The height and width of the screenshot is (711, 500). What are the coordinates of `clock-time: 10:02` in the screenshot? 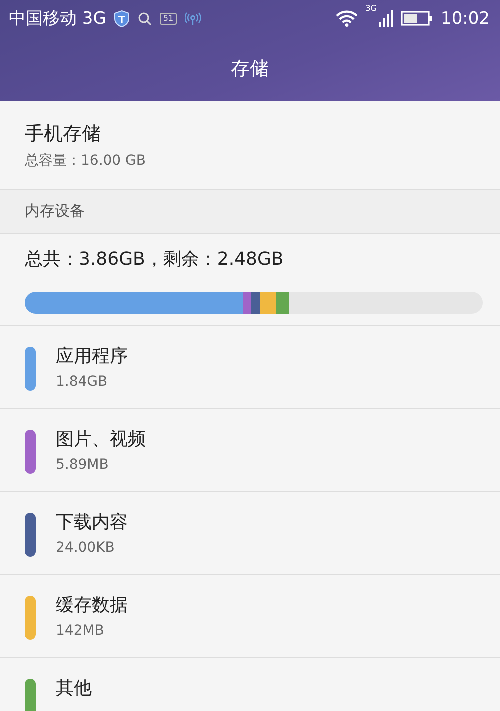 It's located at (465, 18).